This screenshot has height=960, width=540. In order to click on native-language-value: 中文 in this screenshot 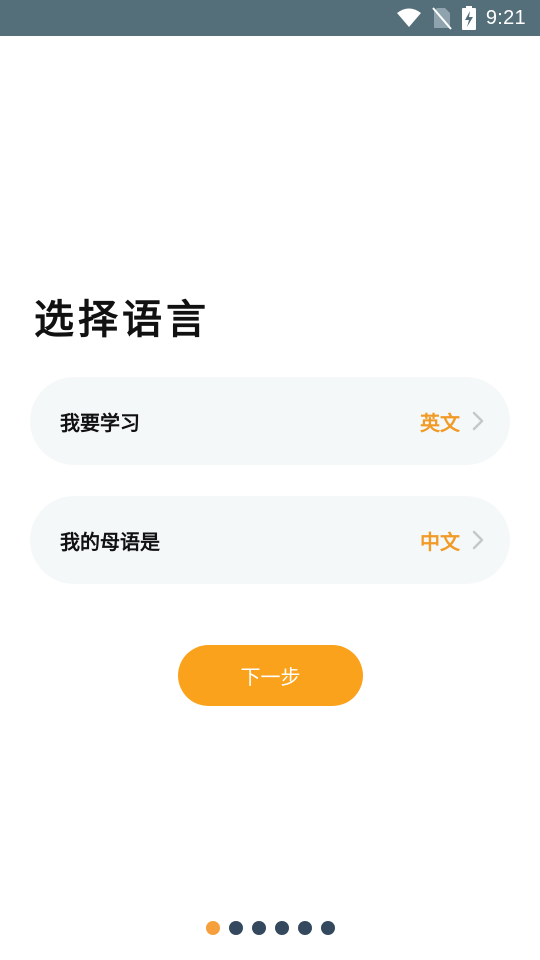, I will do `click(440, 541)`.